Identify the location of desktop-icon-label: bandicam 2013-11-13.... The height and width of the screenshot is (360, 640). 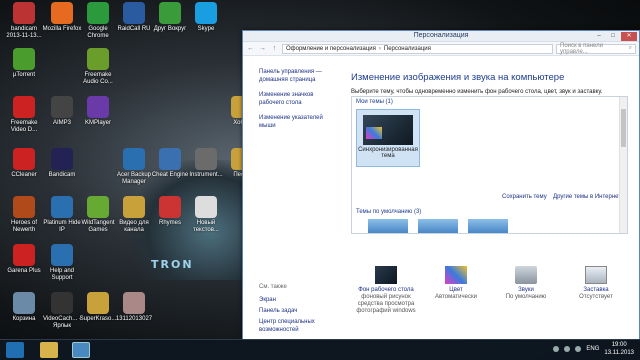
(24, 32).